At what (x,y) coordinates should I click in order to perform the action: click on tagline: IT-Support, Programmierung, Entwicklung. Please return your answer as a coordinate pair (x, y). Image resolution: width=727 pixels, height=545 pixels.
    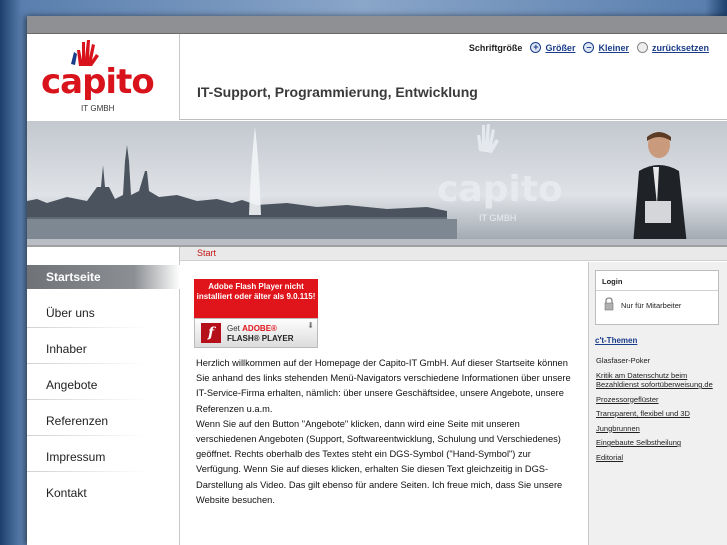
    Looking at the image, I should click on (337, 92).